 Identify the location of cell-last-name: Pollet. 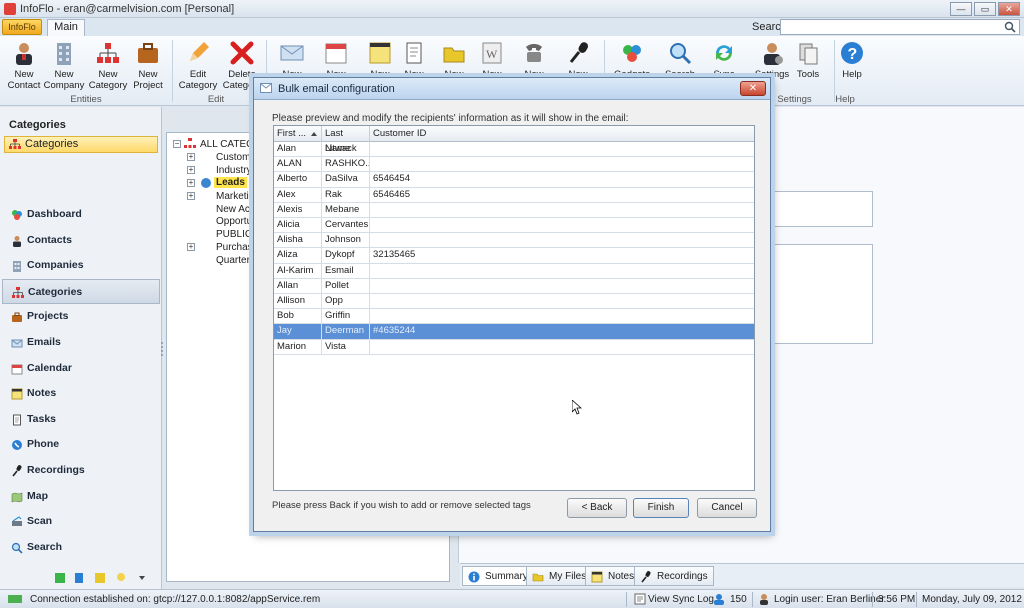
(346, 286).